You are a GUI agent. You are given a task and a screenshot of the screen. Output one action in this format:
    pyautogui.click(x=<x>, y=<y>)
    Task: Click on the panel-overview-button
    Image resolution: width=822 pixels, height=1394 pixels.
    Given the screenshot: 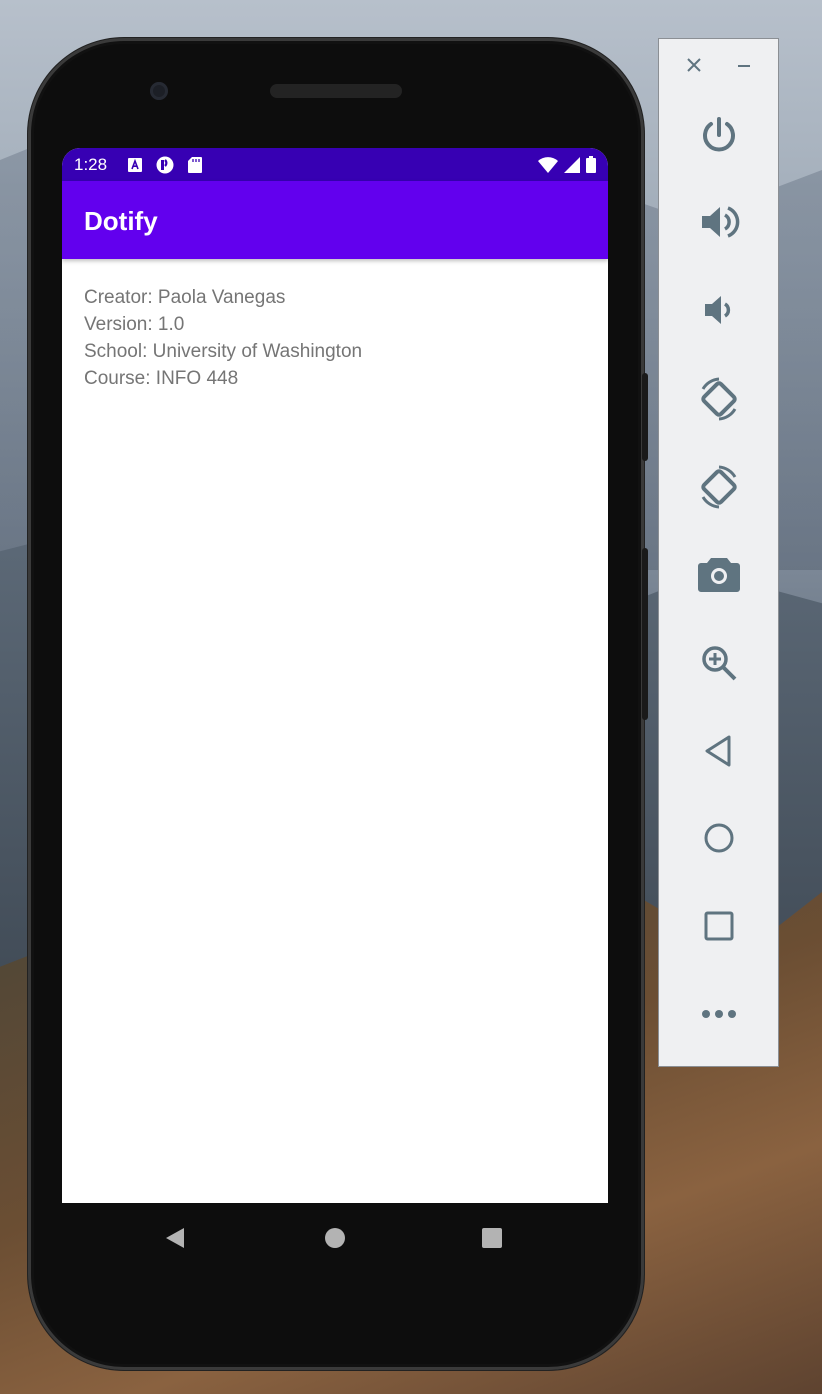 What is the action you would take?
    pyautogui.click(x=718, y=926)
    